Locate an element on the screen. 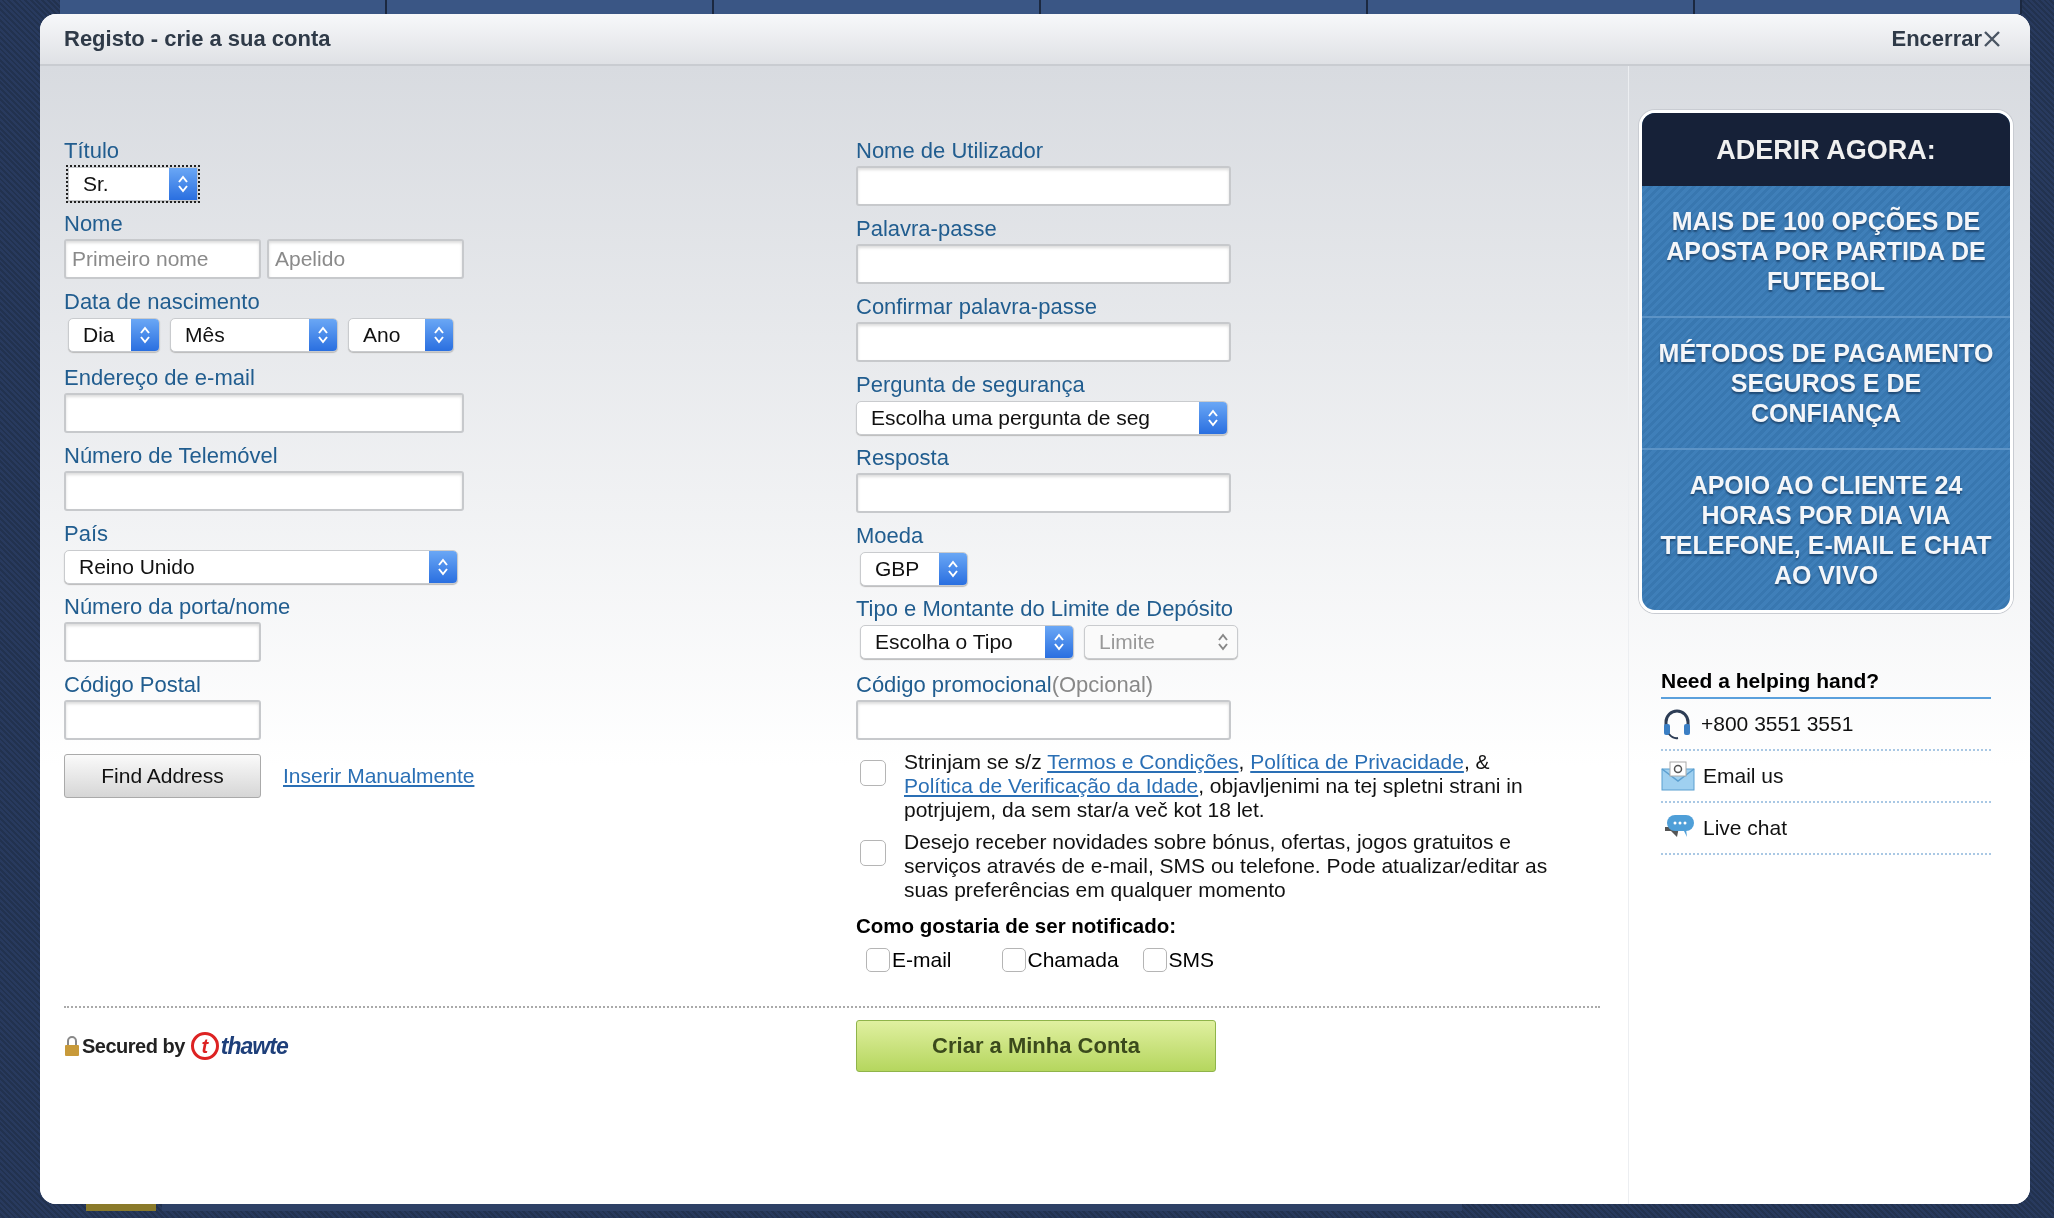 Image resolution: width=2054 pixels, height=1218 pixels. envelope-icon is located at coordinates (1678, 776).